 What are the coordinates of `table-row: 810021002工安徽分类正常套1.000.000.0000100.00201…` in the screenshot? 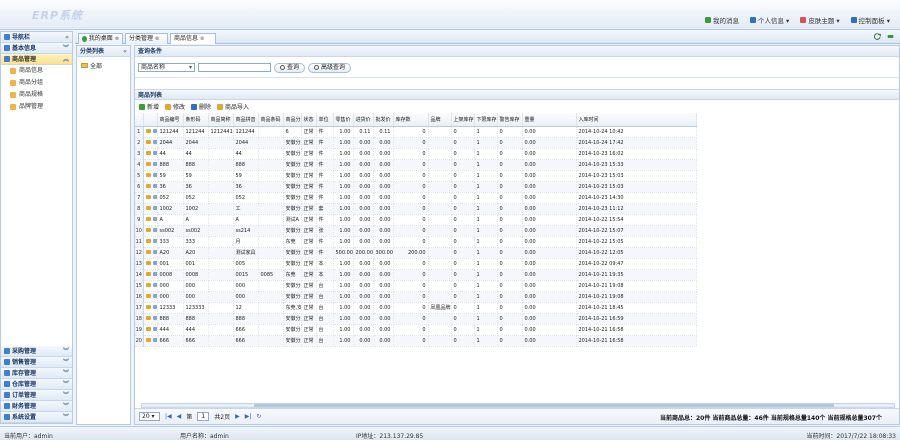 It's located at (416, 209).